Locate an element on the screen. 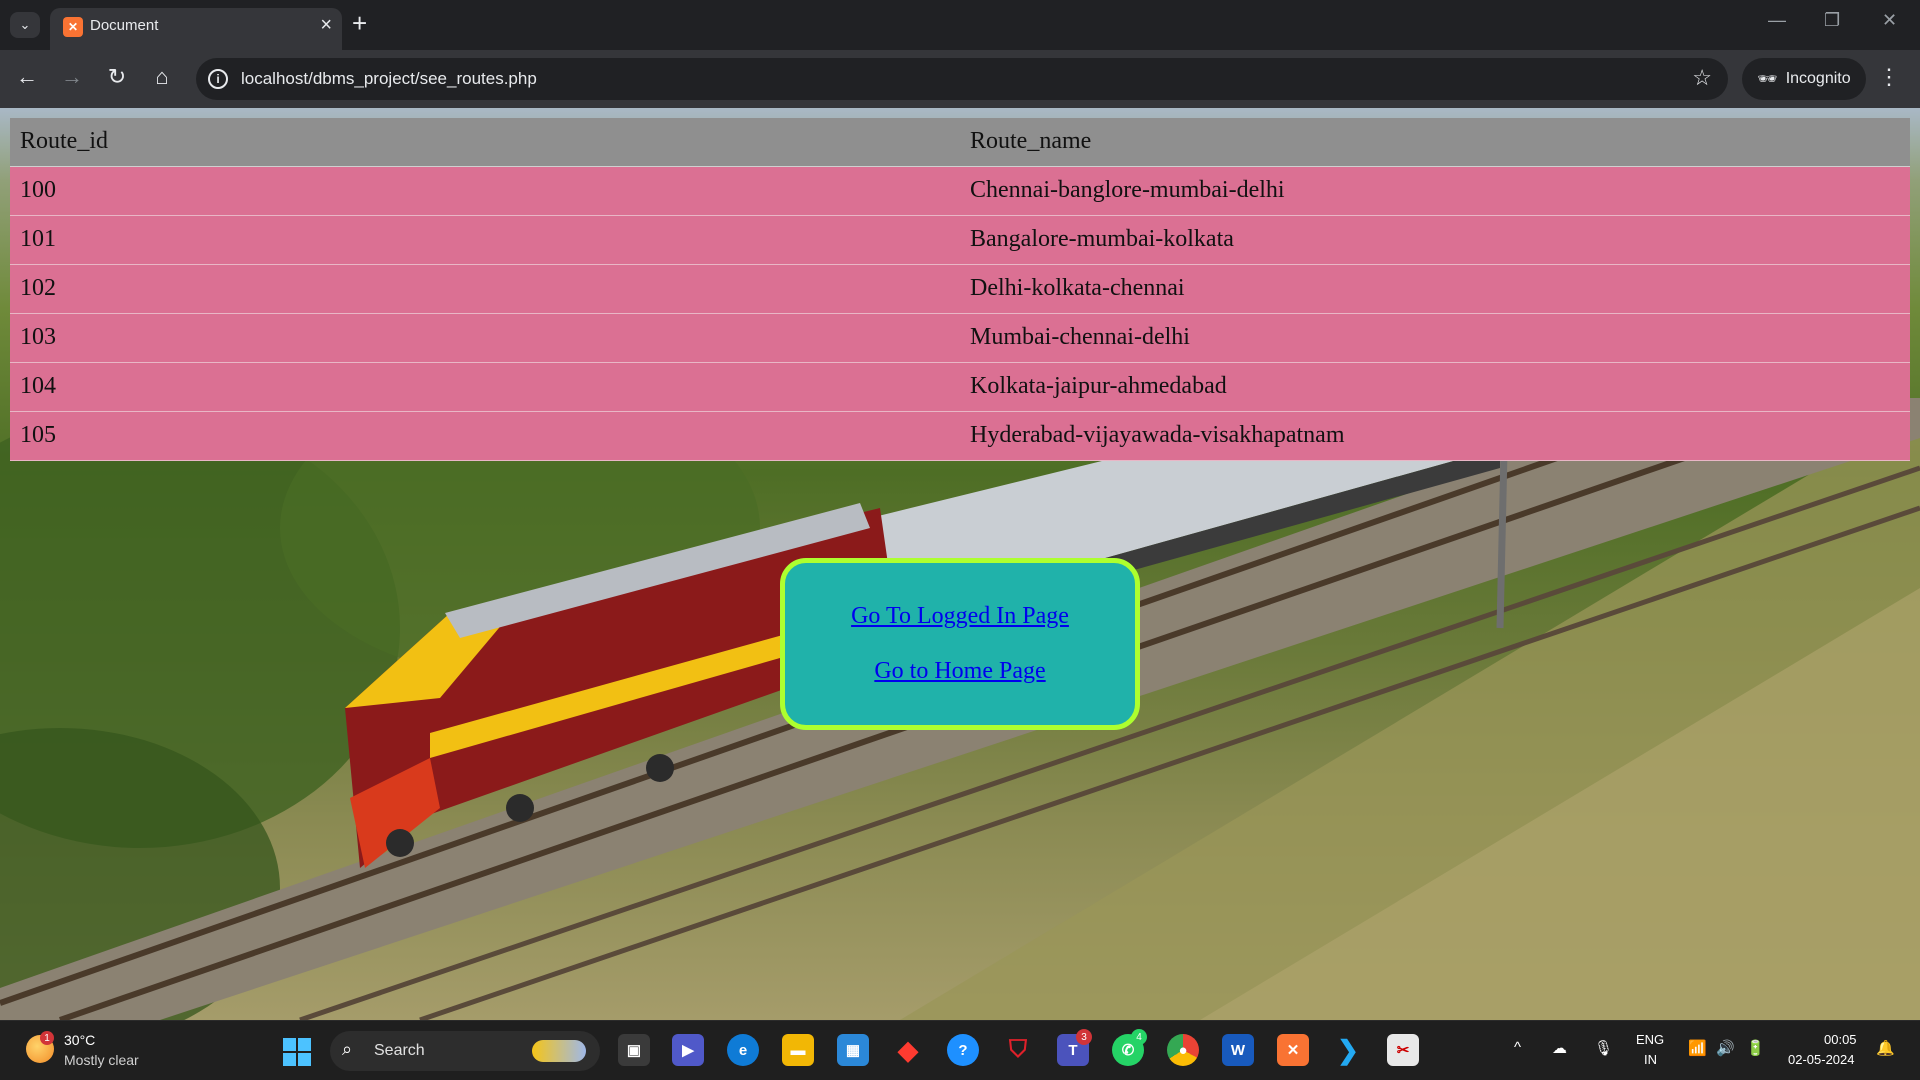  column-header-route-id: Route_id is located at coordinates (485, 142).